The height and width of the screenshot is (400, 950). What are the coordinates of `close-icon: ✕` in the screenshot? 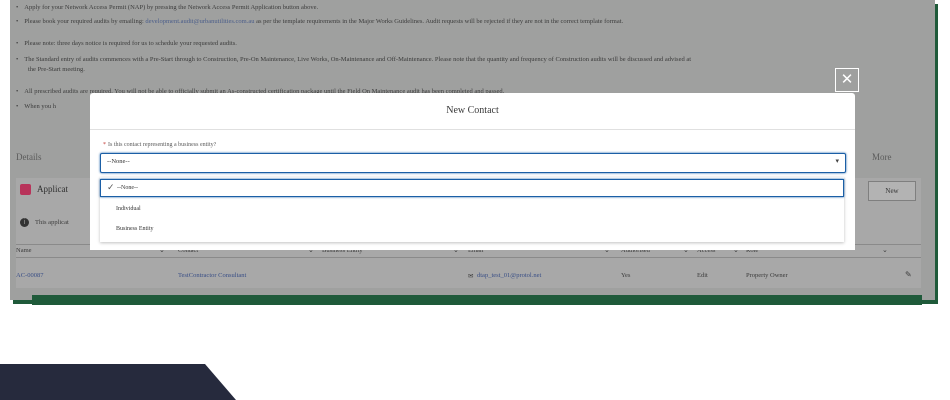 It's located at (847, 80).